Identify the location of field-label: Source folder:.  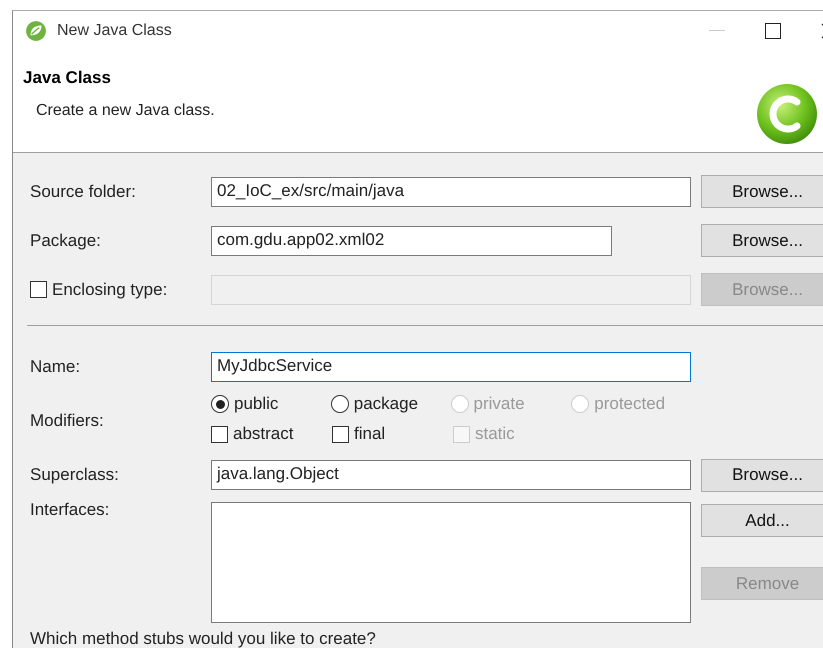
(83, 192).